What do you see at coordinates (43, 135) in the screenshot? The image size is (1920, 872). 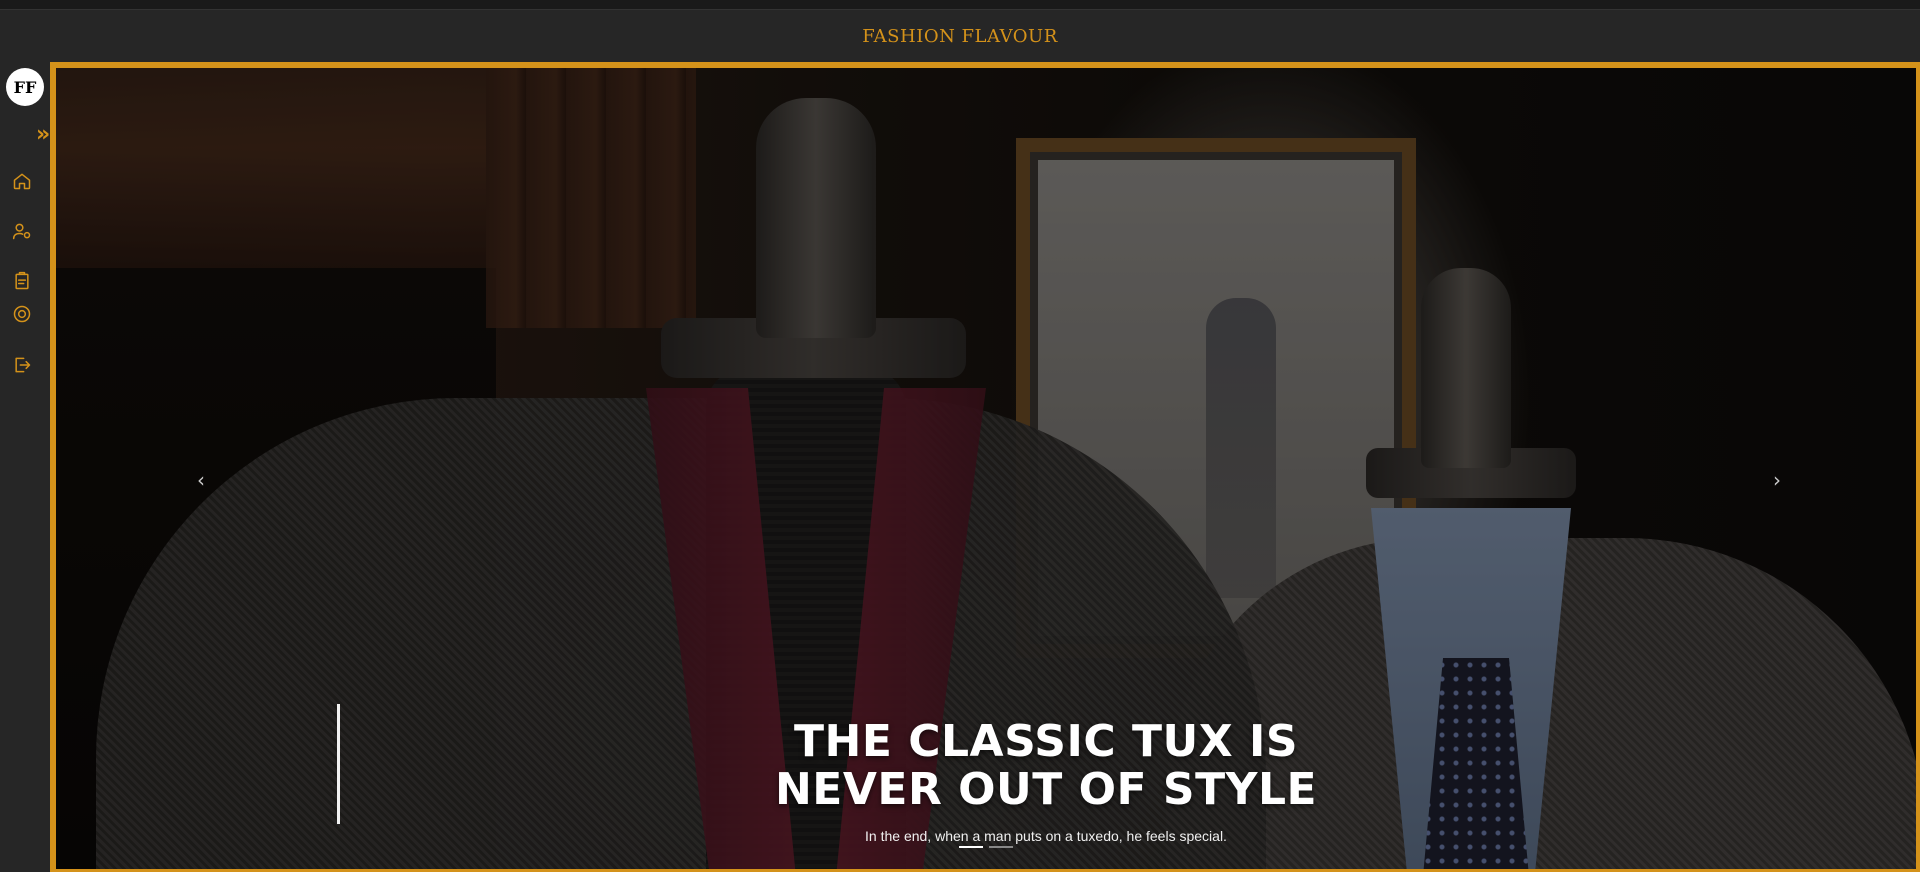 I see `expand-sidebar-icon: »` at bounding box center [43, 135].